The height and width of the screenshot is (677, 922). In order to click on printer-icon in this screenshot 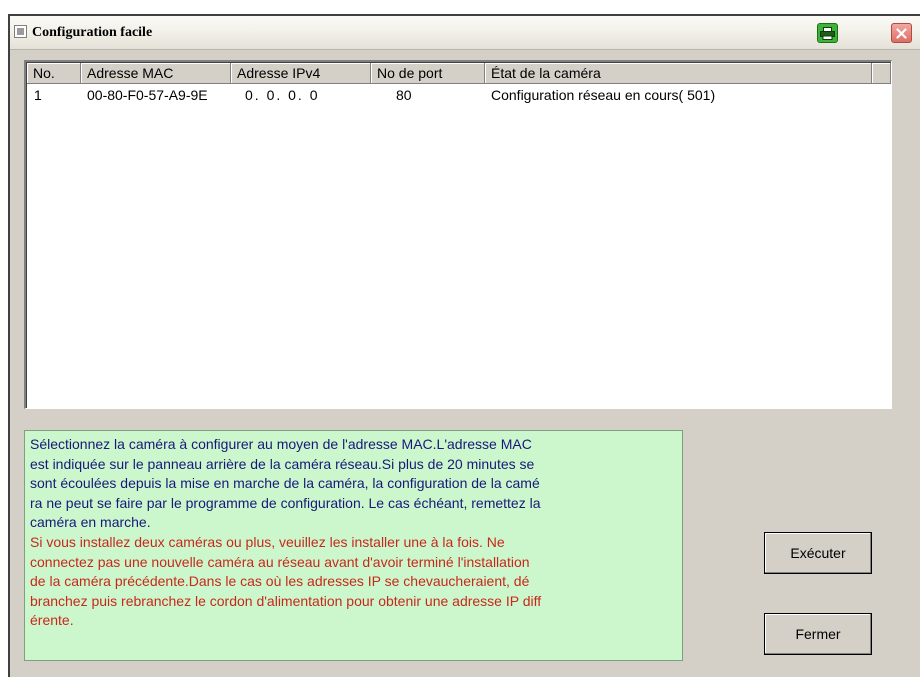, I will do `click(827, 33)`.